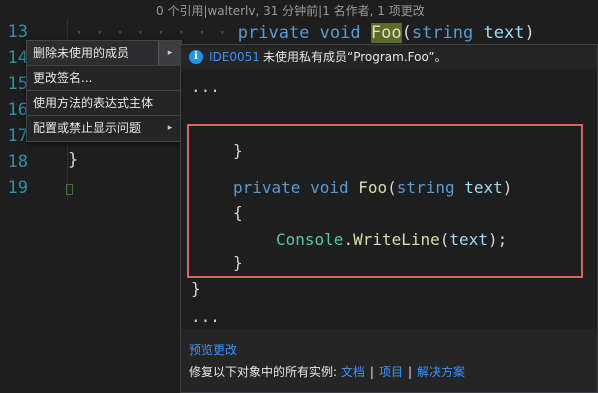 The width and height of the screenshot is (598, 393). I want to click on method-name: Foo, so click(373, 187).